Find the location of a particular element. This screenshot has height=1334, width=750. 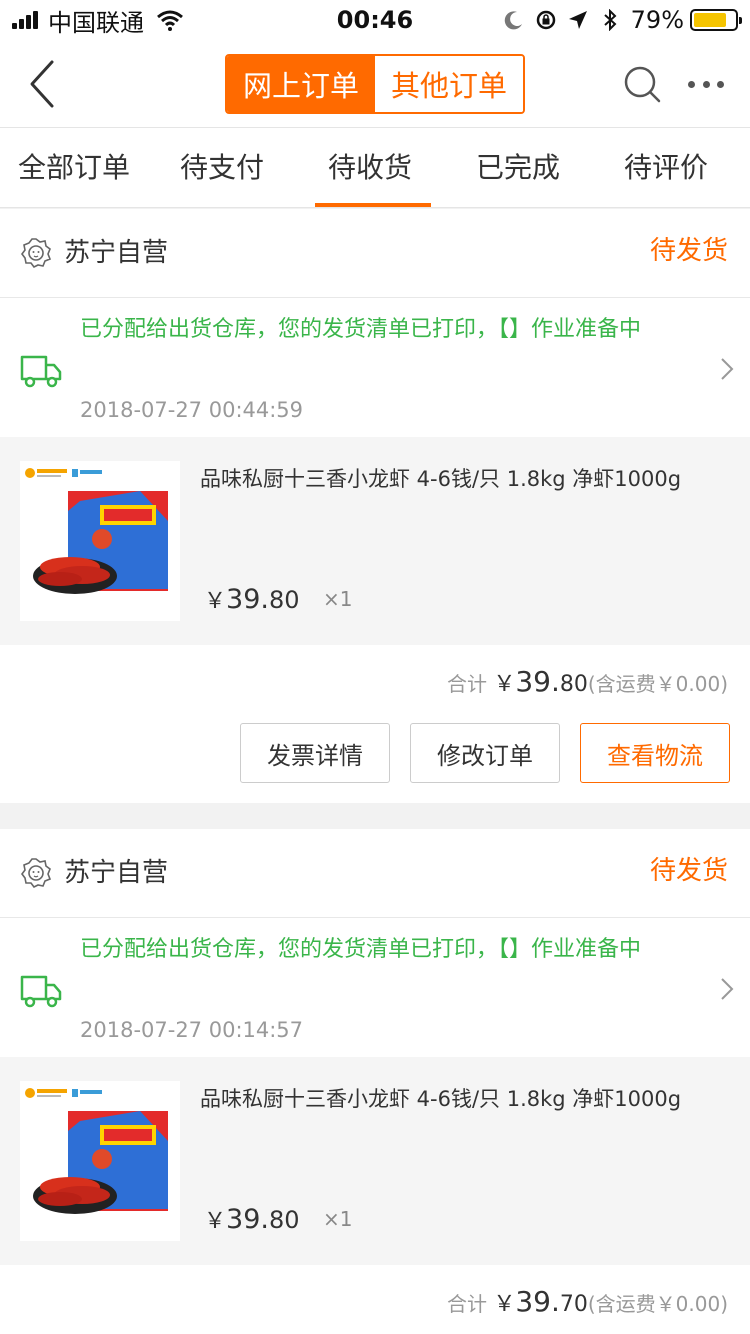

rotation-lock-icon is located at coordinates (545, 20).